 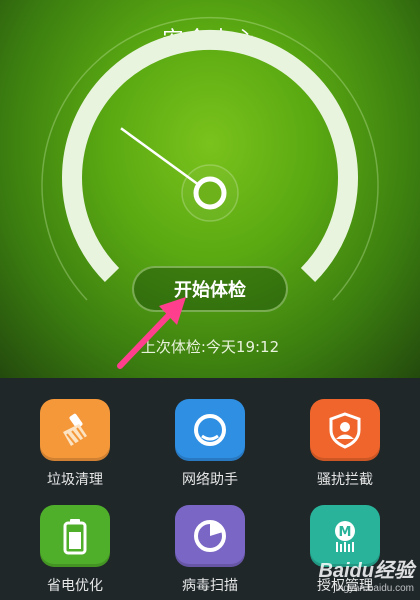 I want to click on svg-text: M, so click(x=345, y=532).